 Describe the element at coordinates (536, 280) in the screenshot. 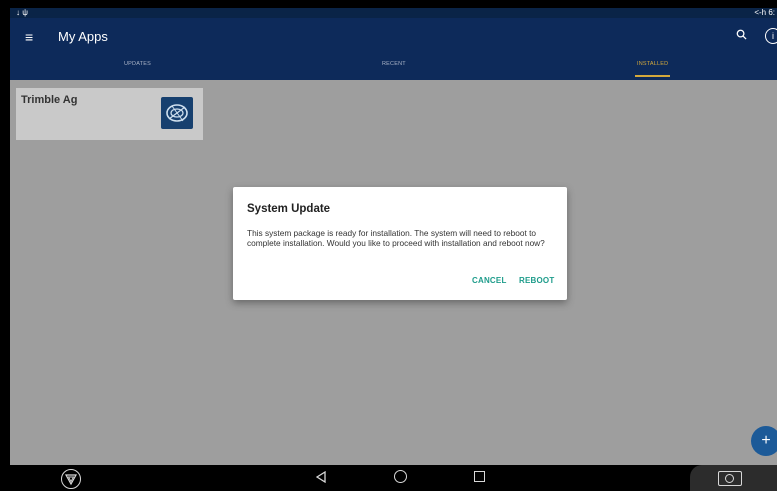

I see `reboot-button: REBOOT` at that location.